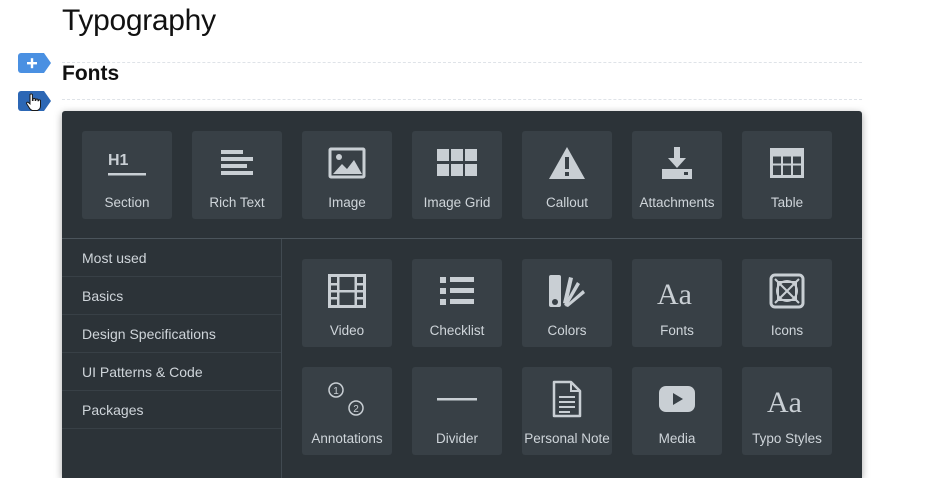 The image size is (940, 478). I want to click on icon-frame-icon, so click(787, 291).